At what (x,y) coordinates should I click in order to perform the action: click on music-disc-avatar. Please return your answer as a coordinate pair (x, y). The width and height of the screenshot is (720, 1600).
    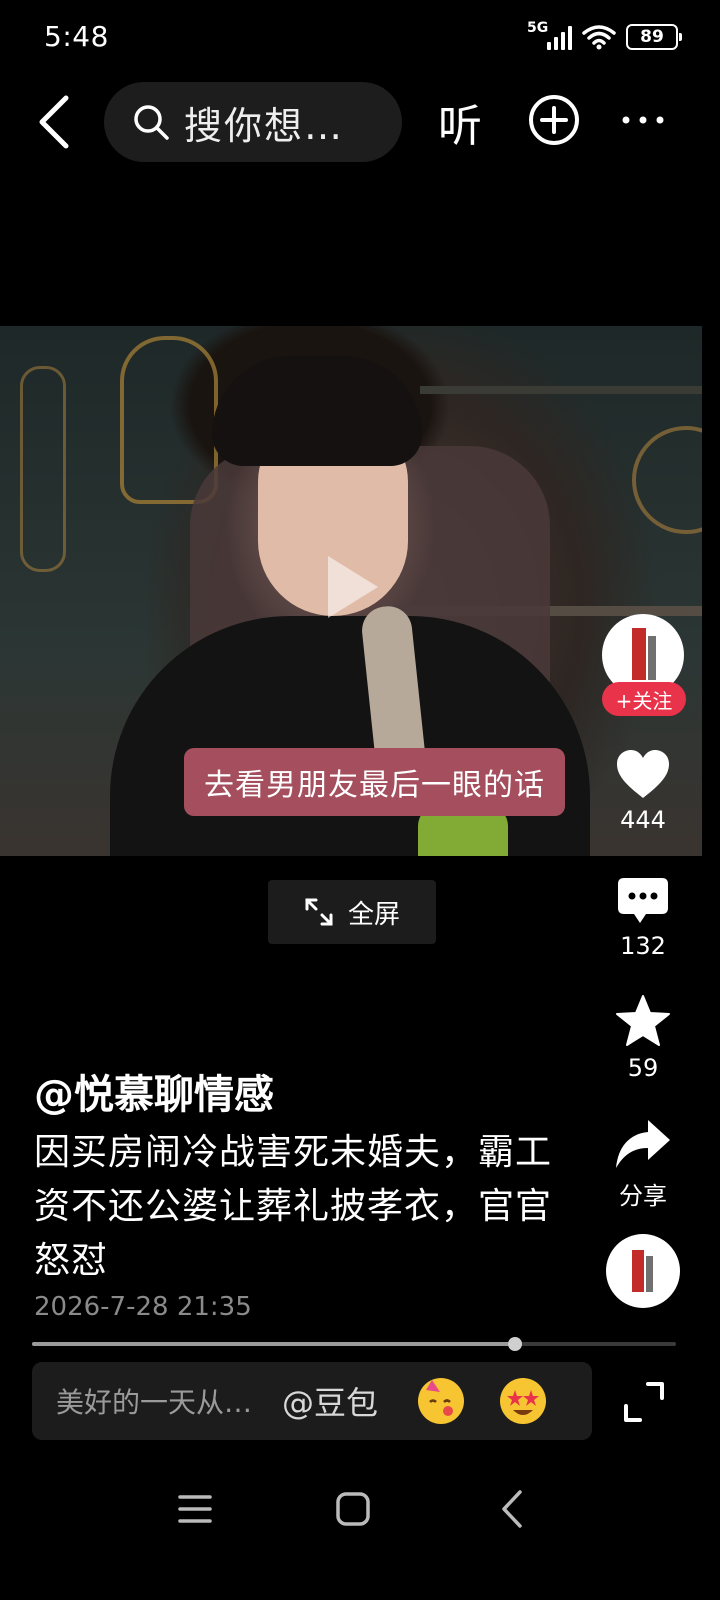
    Looking at the image, I should click on (643, 1271).